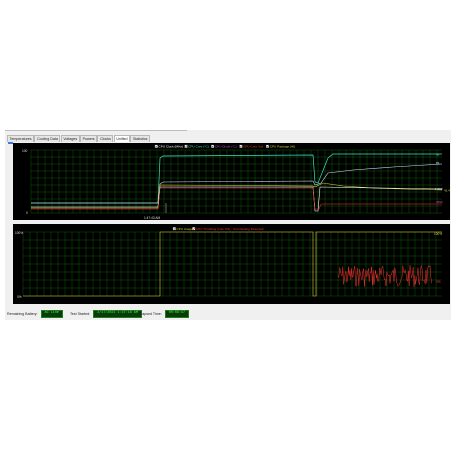 This screenshot has width=452, height=452. What do you see at coordinates (19, 297) in the screenshot?
I see `usage-y-min-label: 0%` at bounding box center [19, 297].